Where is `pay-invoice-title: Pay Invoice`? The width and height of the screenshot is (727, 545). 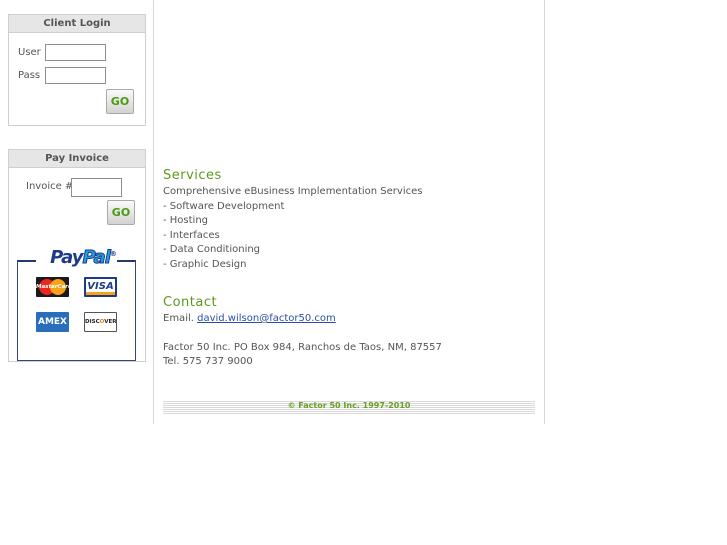
pay-invoice-title: Pay Invoice is located at coordinates (77, 159).